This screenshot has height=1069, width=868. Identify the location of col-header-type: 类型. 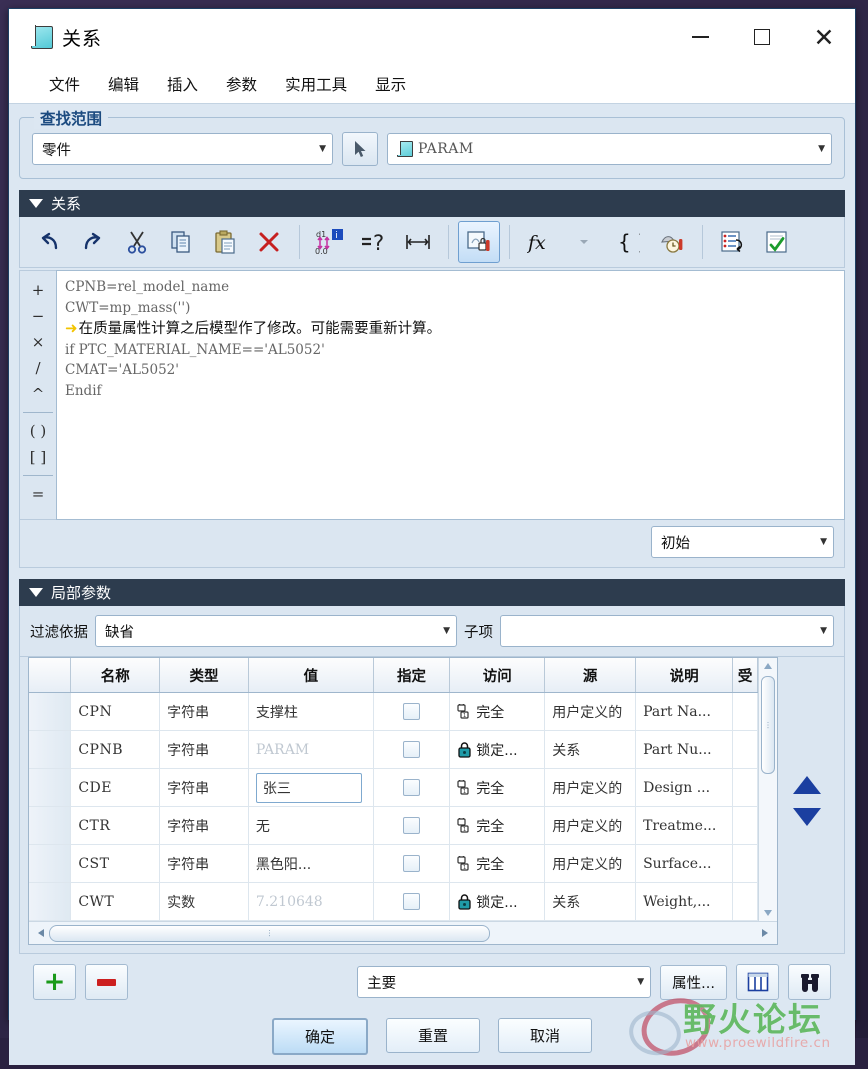
(204, 675).